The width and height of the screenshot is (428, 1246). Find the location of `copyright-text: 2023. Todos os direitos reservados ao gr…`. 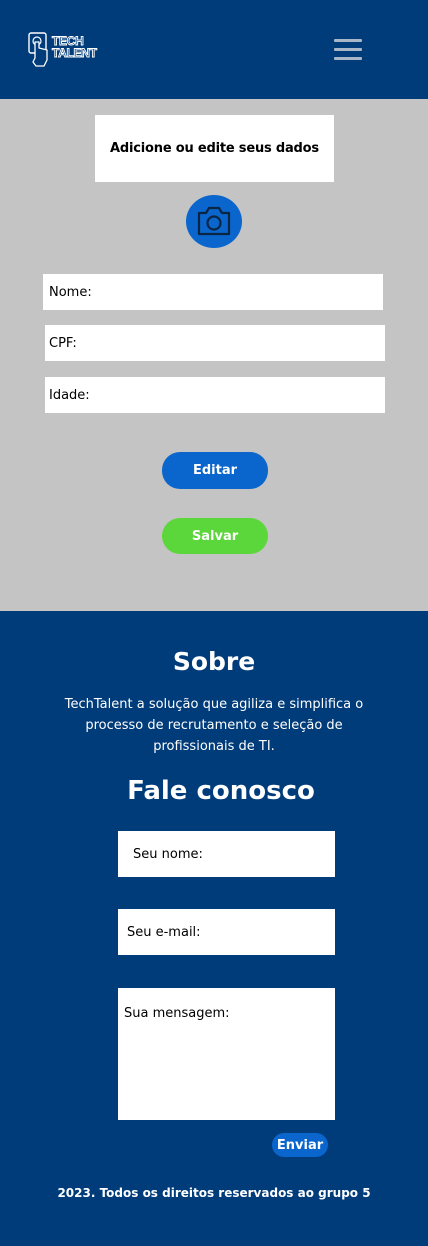

copyright-text: 2023. Todos os direitos reservados ao gr… is located at coordinates (214, 1193).